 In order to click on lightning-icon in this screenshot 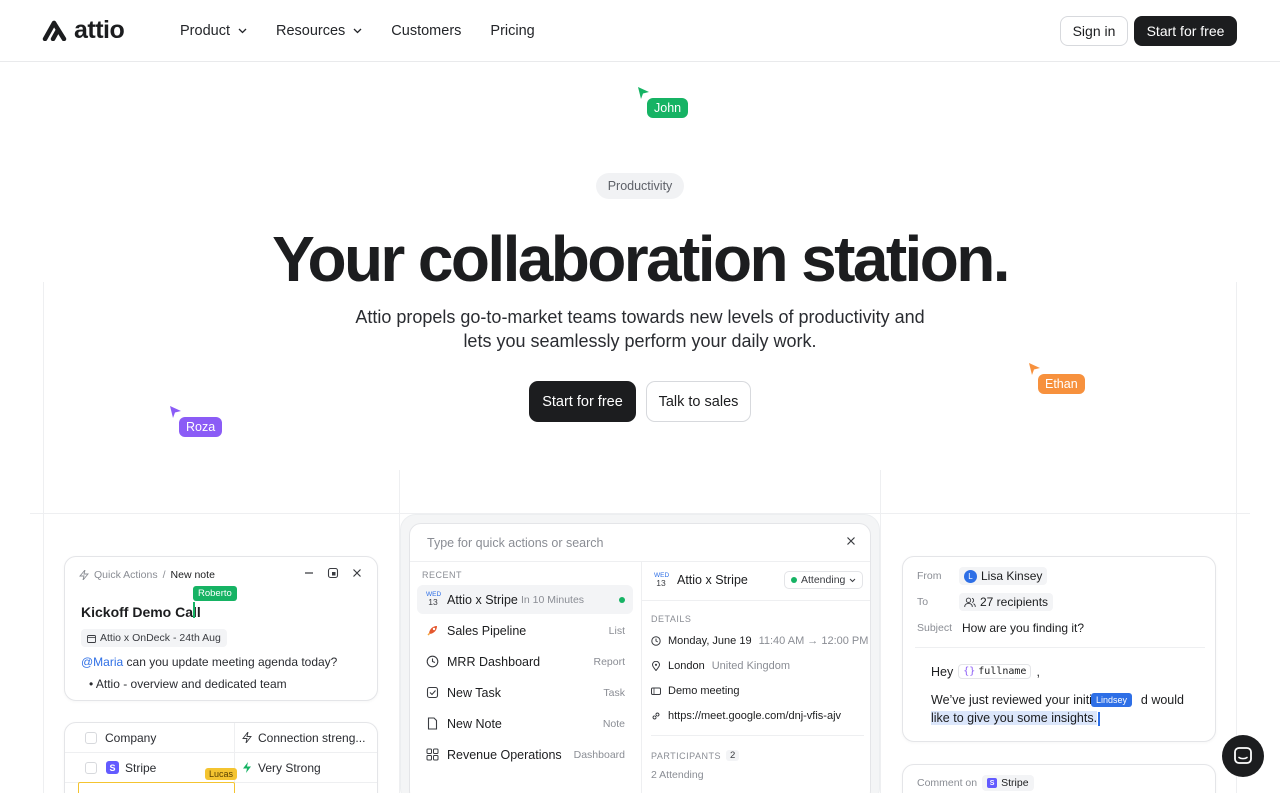, I will do `click(84, 575)`.